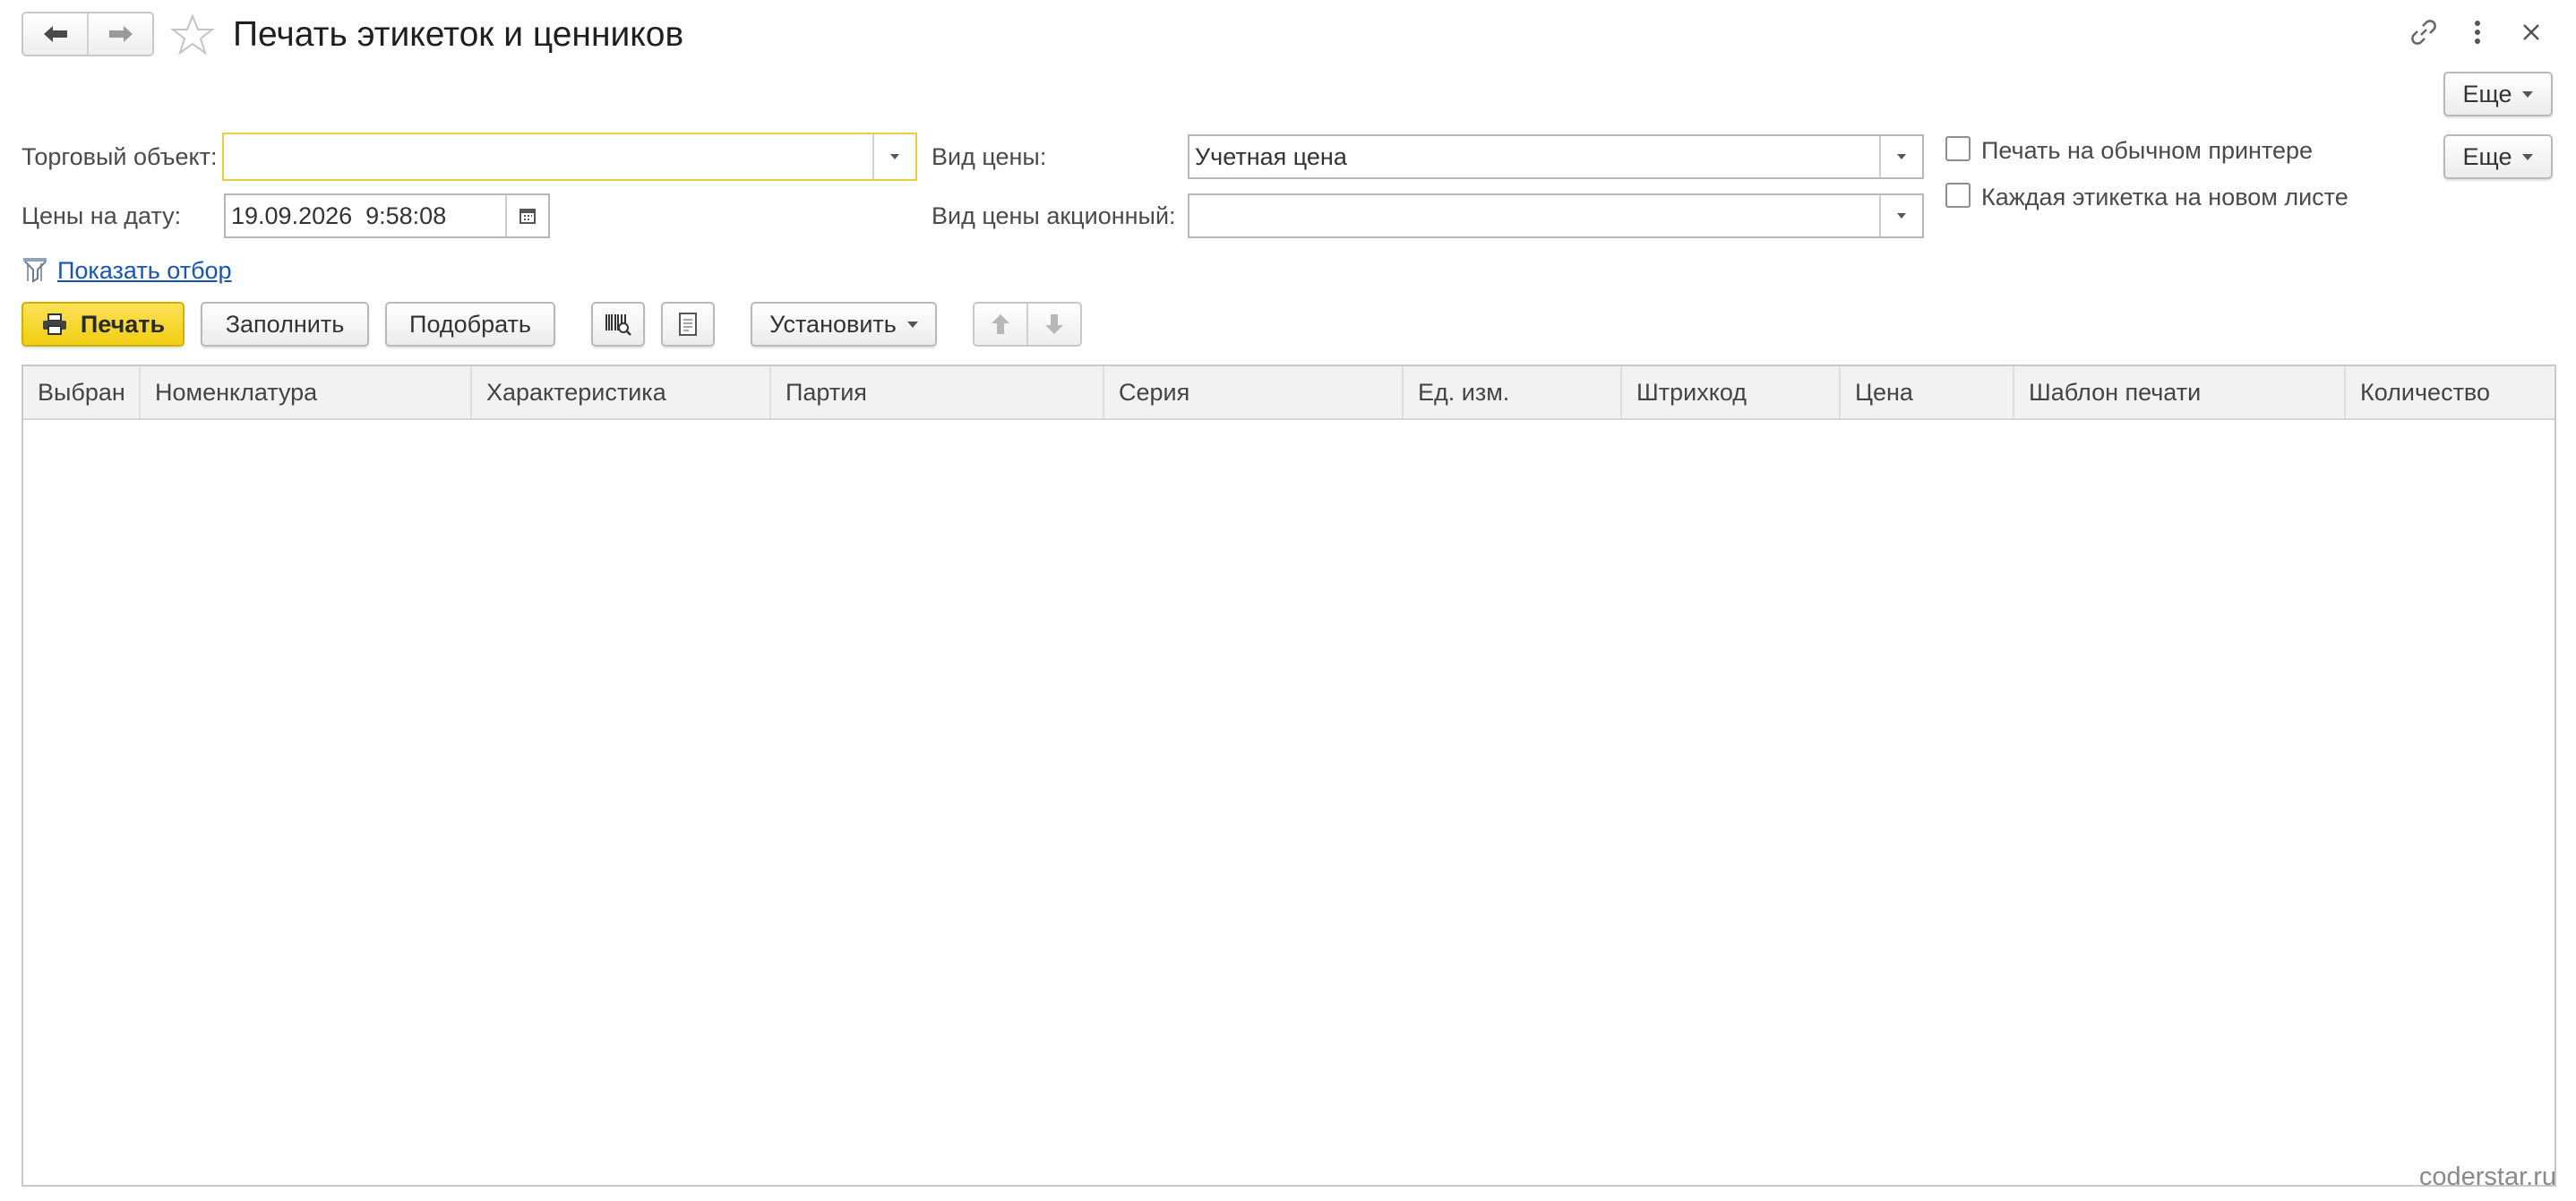 This screenshot has width=2576, height=1201. What do you see at coordinates (144, 270) in the screenshot?
I see `show-filter-link: Показать отбор` at bounding box center [144, 270].